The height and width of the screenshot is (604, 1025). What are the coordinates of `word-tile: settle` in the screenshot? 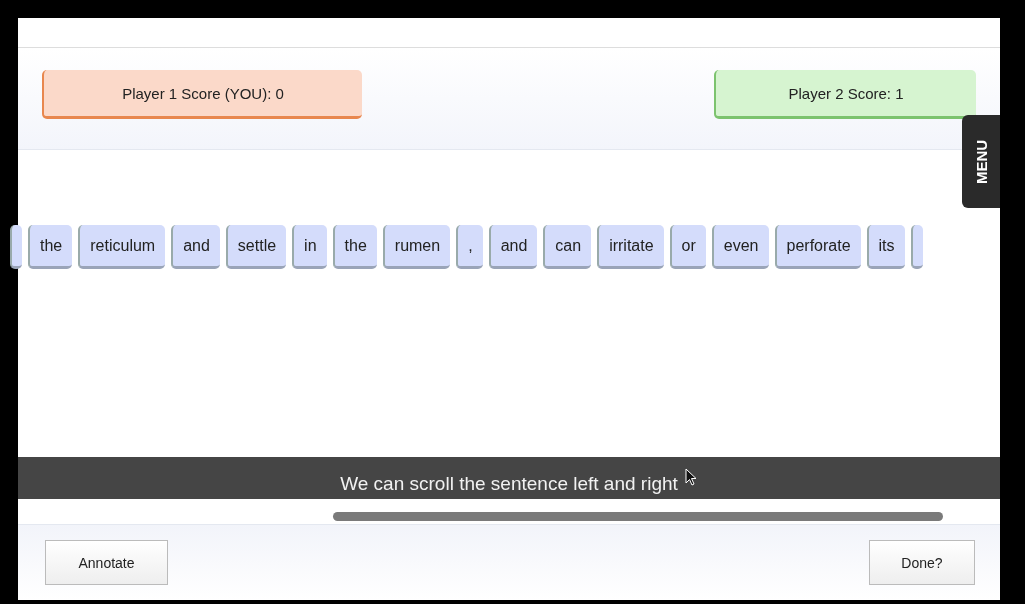 It's located at (256, 247).